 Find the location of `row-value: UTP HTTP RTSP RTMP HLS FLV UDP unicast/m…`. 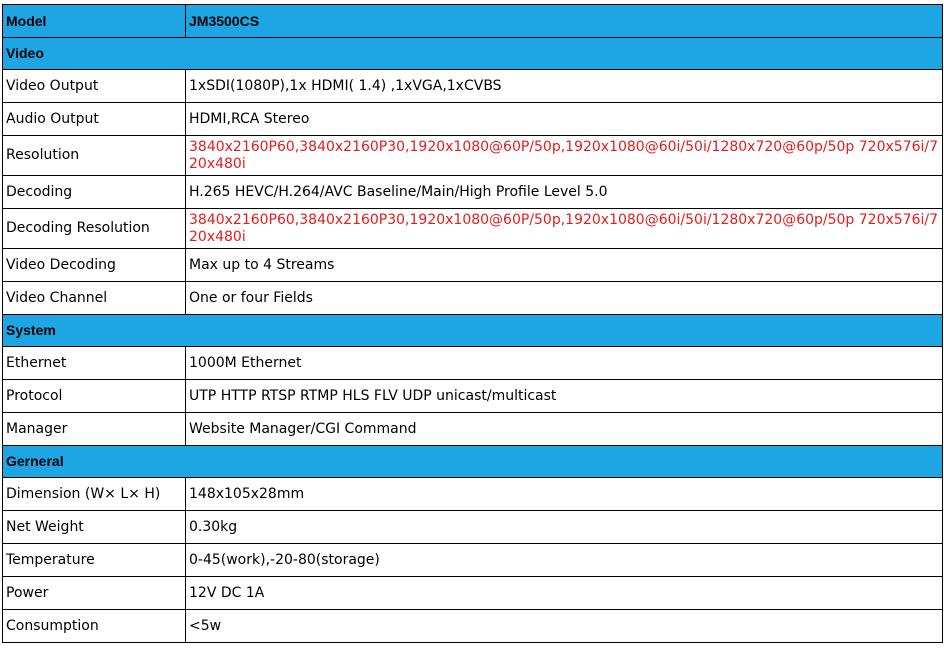

row-value: UTP HTTP RTSP RTMP HLS FLV UDP unicast/m… is located at coordinates (564, 396).